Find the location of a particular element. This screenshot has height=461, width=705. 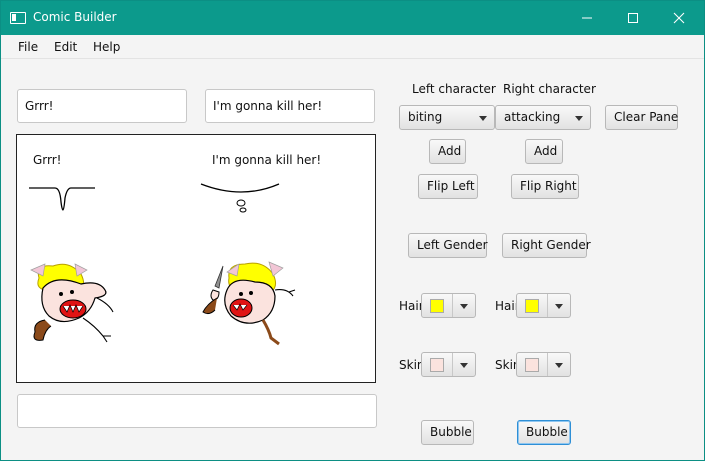

flip-left-button: Flip Left is located at coordinates (448, 186).